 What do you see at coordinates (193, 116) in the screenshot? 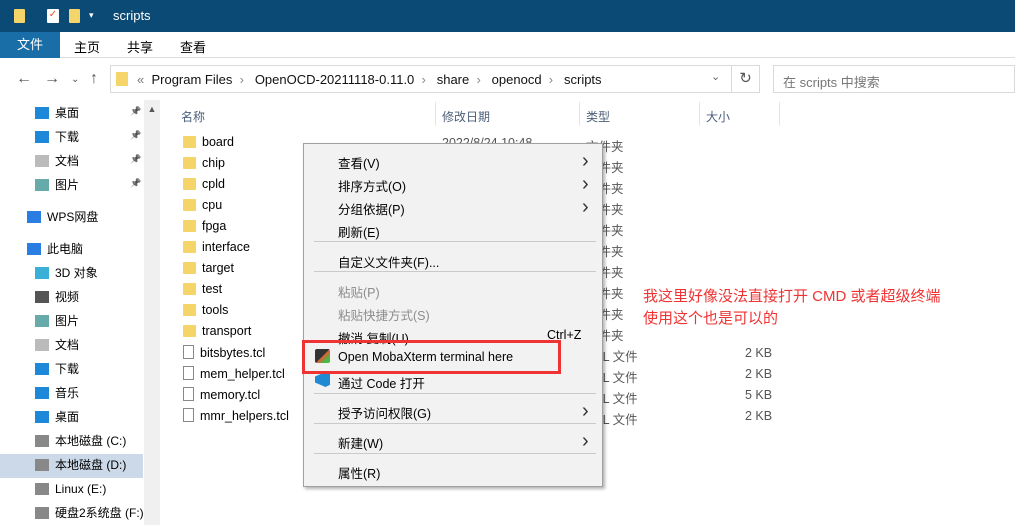
I see `column-header-name: 名称` at bounding box center [193, 116].